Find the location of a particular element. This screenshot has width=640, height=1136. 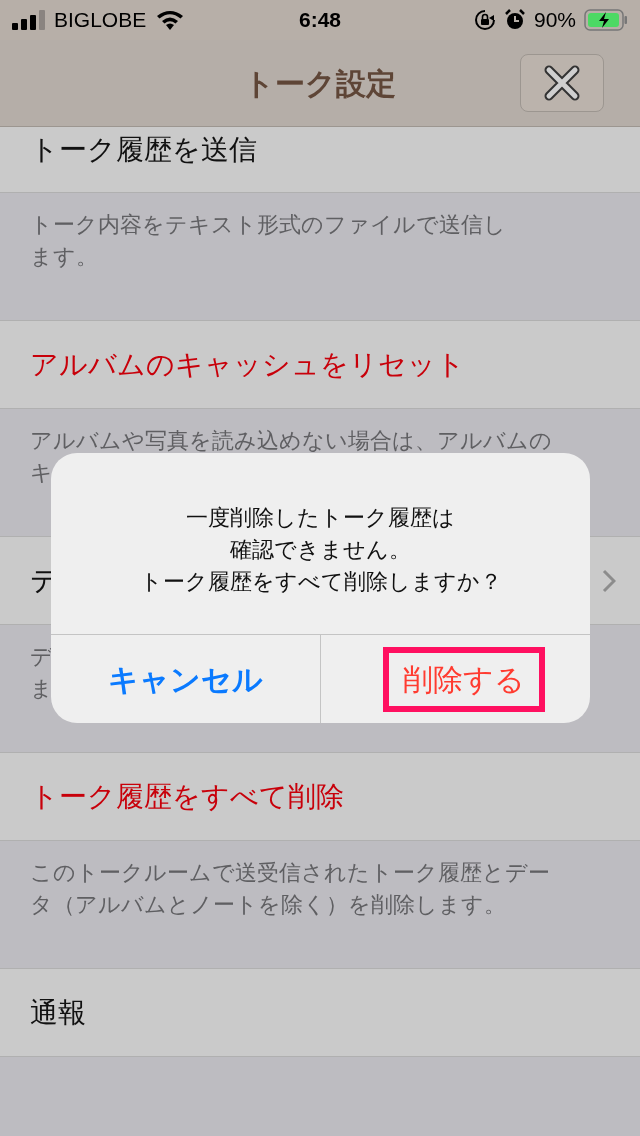

settings-row: 通報 is located at coordinates (320, 1012).